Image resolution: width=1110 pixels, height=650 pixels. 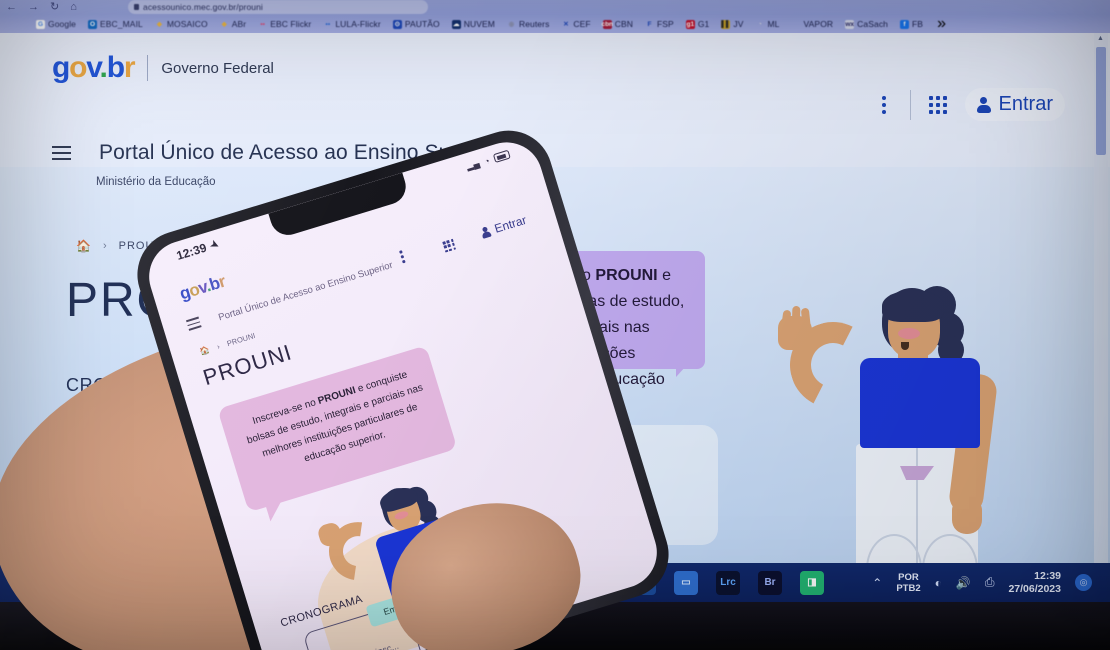 I want to click on phone-govbr-logo: gov.br, so click(x=202, y=288).